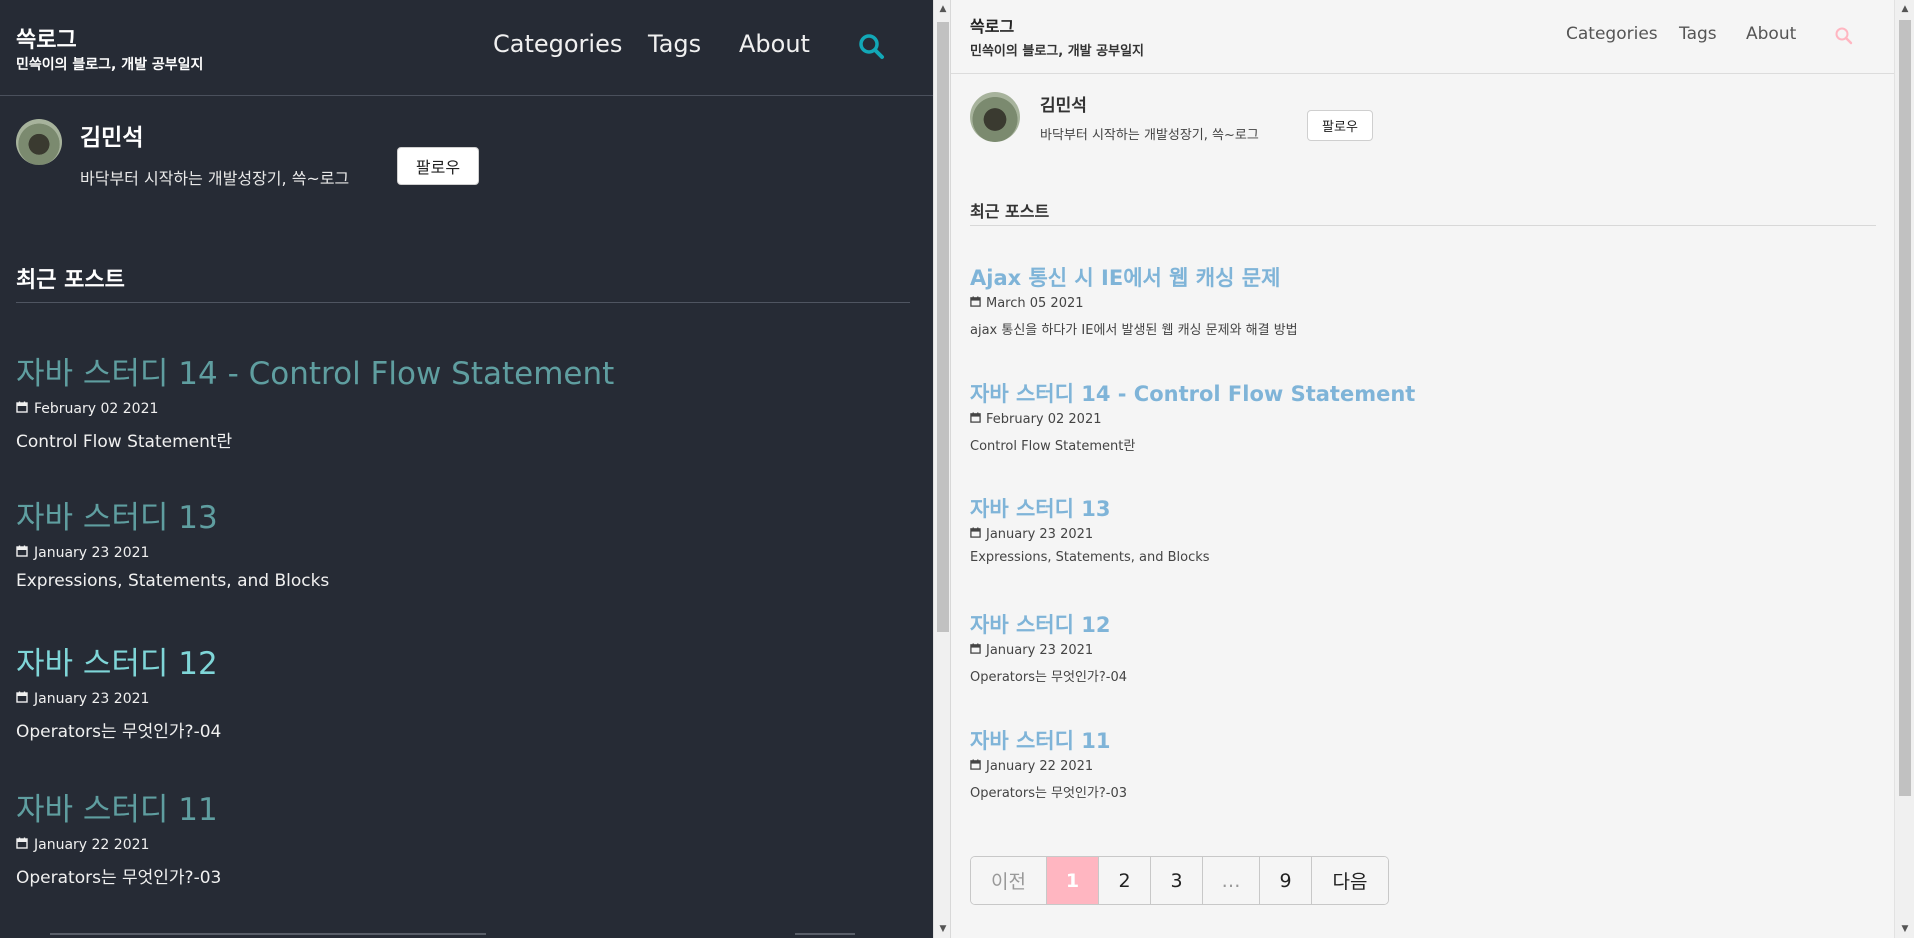 The width and height of the screenshot is (1914, 938). I want to click on right-scrollbar: ▲ ▼, so click(1904, 469).